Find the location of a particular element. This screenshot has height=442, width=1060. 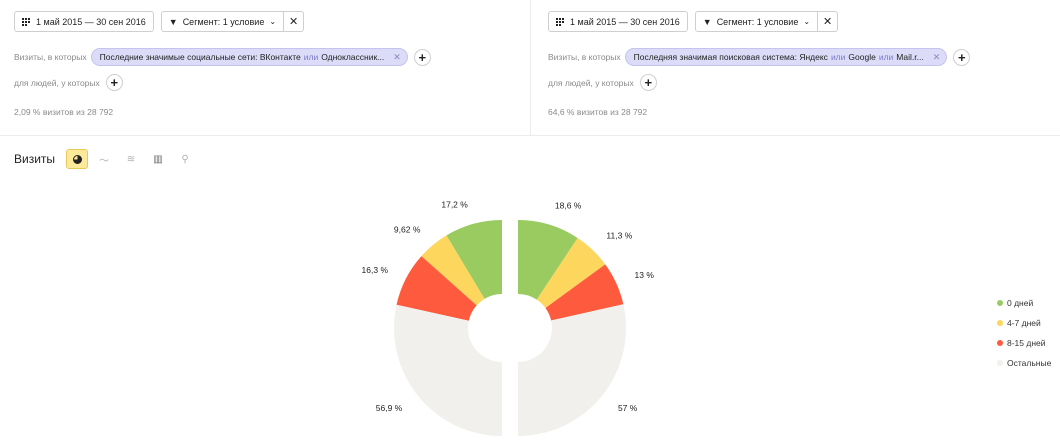

chart-legend: 0 дней 4-7 дней 8-15 дней Остальные is located at coordinates (1024, 333).